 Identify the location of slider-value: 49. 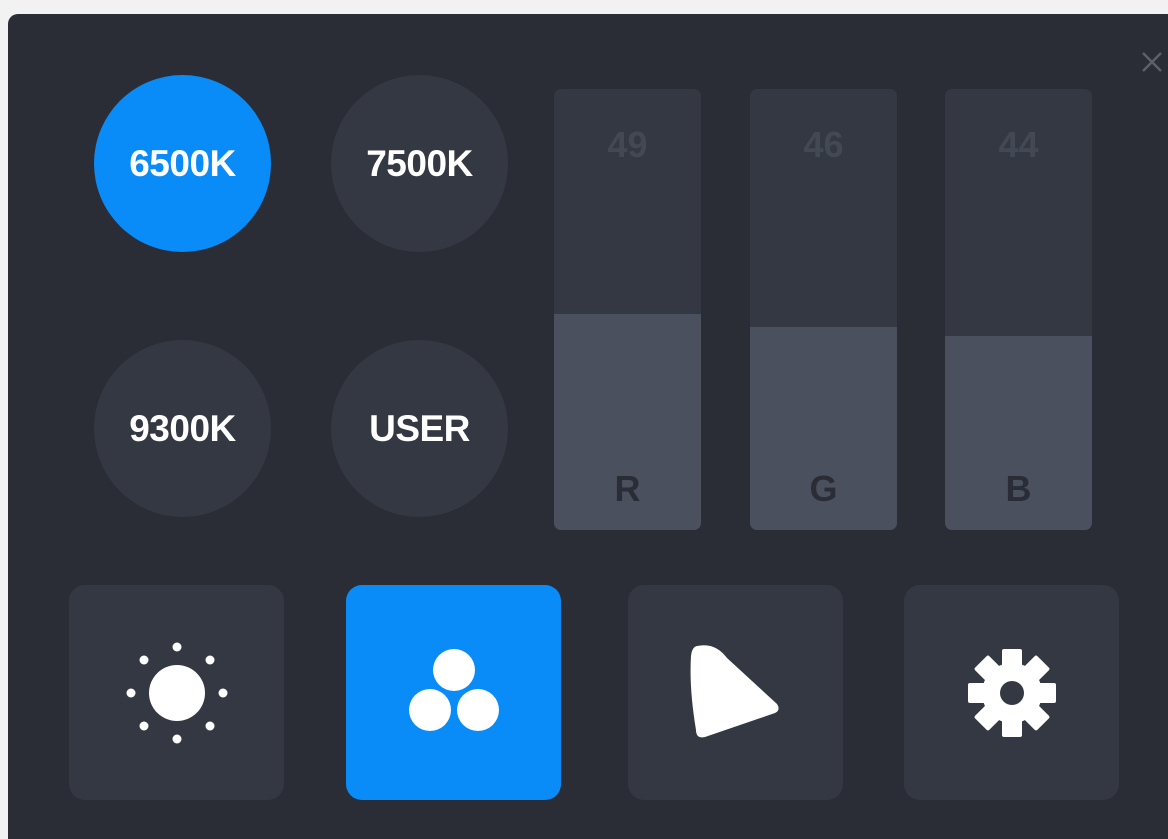
(627, 144).